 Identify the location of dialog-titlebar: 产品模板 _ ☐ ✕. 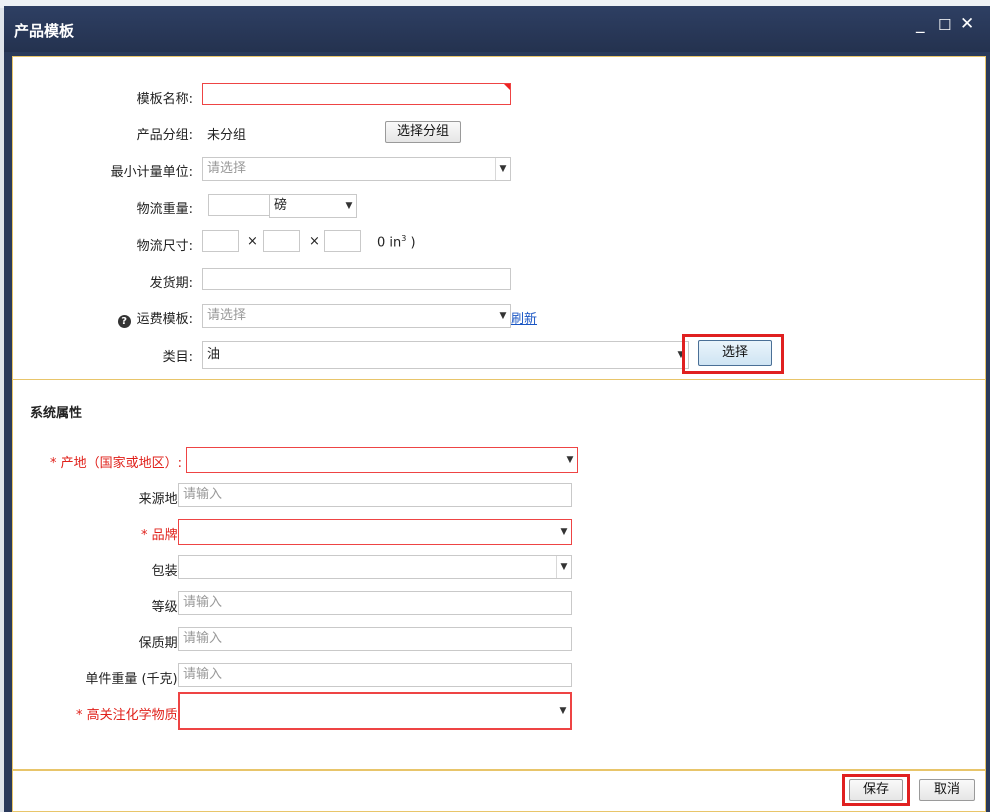
(497, 29).